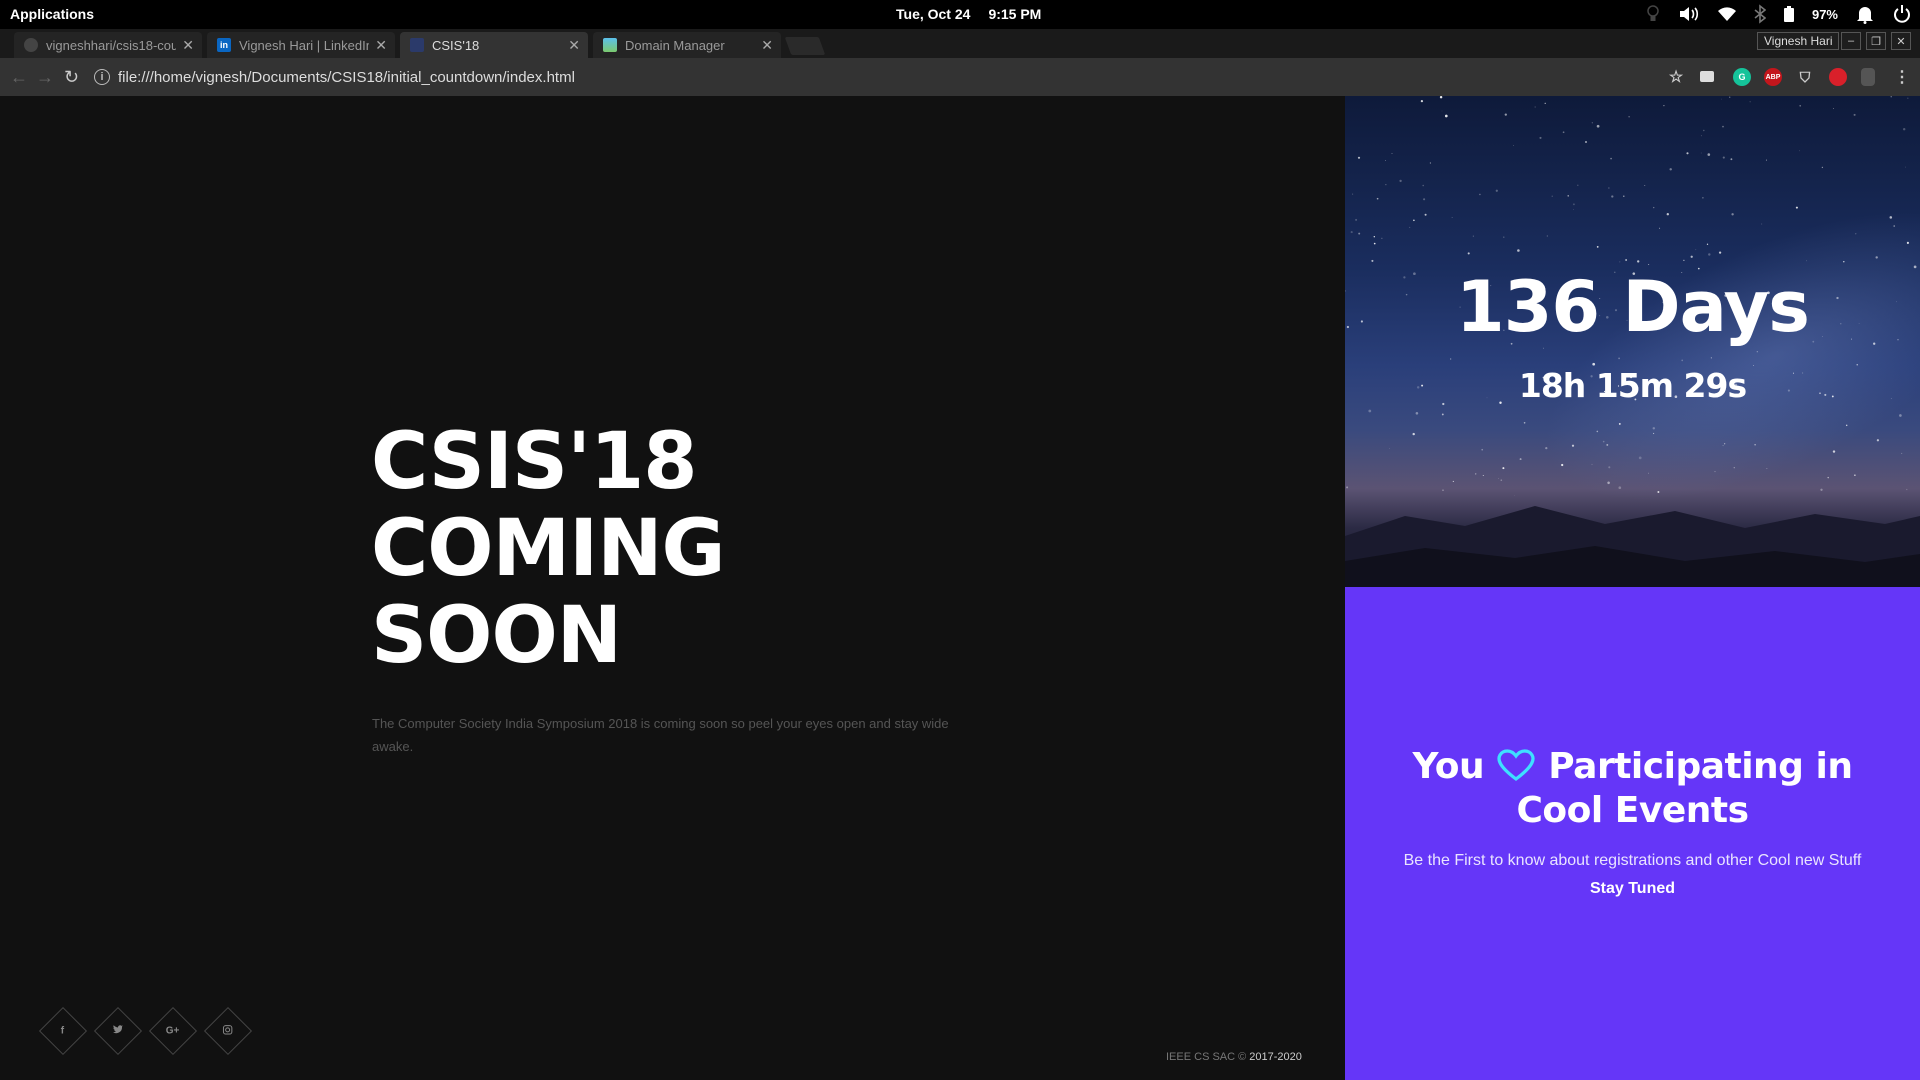 The width and height of the screenshot is (1920, 1080). What do you see at coordinates (1851, 41) in the screenshot?
I see `minimize-icon: –` at bounding box center [1851, 41].